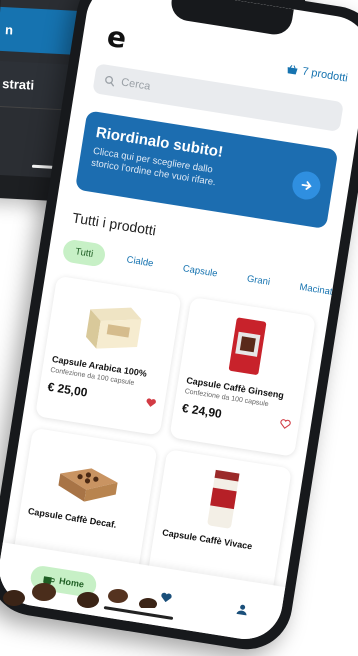 This screenshot has height=656, width=358. Describe the element at coordinates (318, 290) in the screenshot. I see `tab-macinato: Macinato` at that location.